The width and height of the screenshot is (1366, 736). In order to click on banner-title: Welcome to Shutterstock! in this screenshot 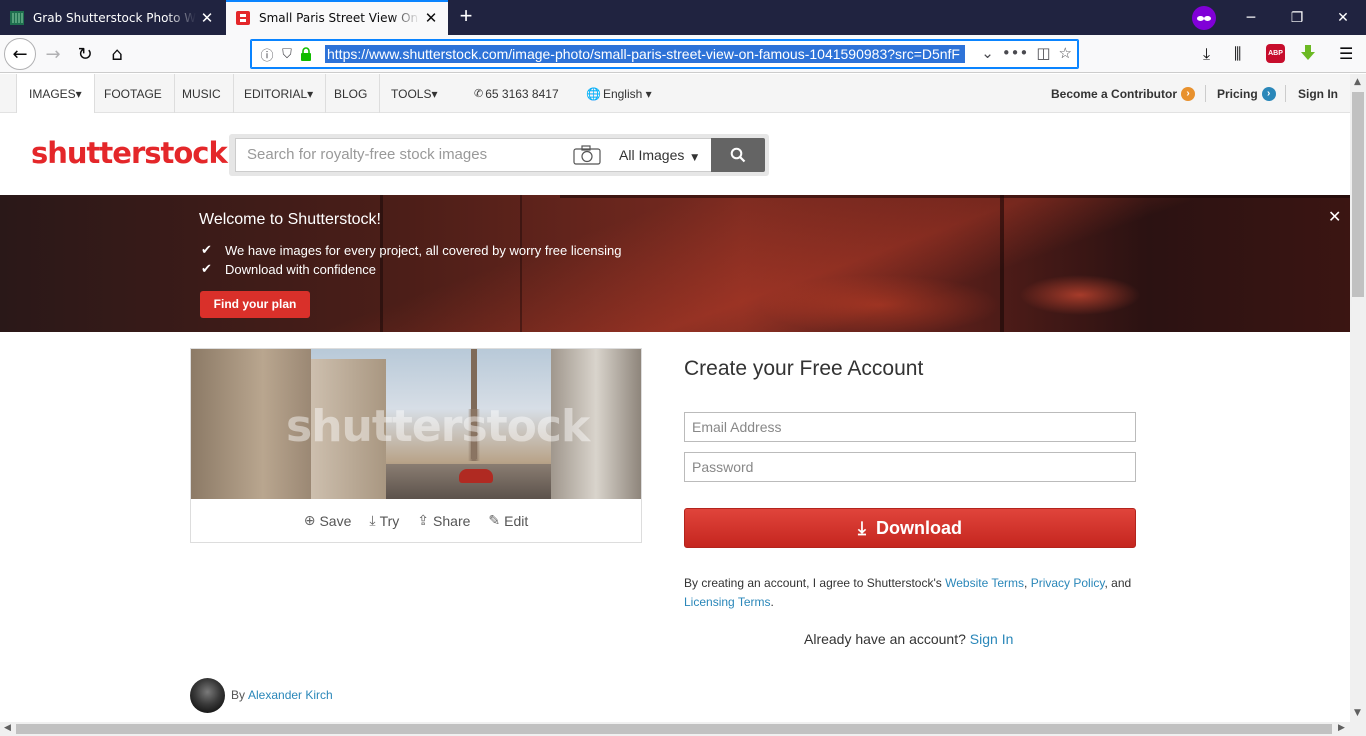, I will do `click(290, 219)`.